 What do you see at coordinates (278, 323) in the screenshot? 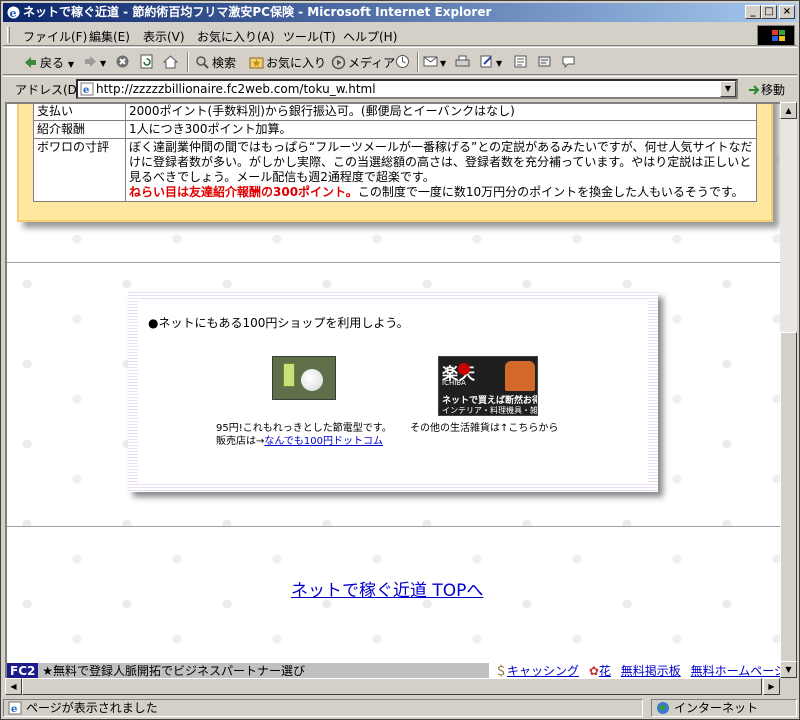
I see `shop-heading: ●ネットにもある100円ショップを利用しよう。` at bounding box center [278, 323].